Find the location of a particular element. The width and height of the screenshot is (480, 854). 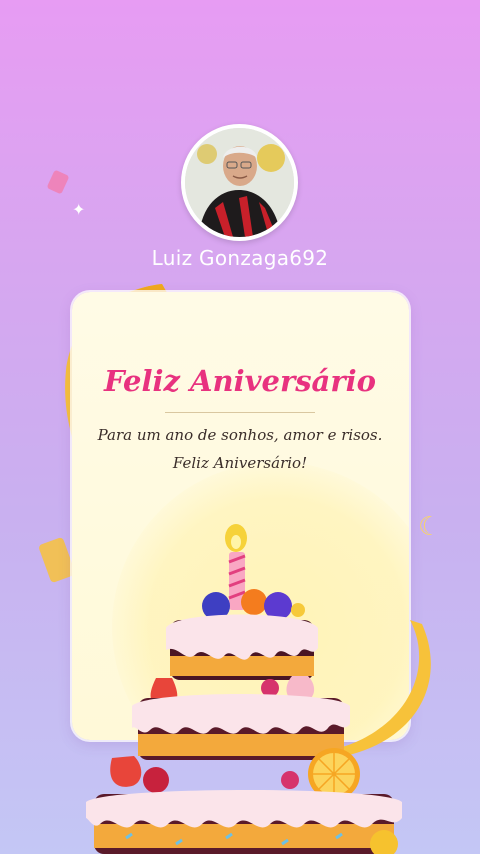

confetti-yellow-left is located at coordinates (57, 560).